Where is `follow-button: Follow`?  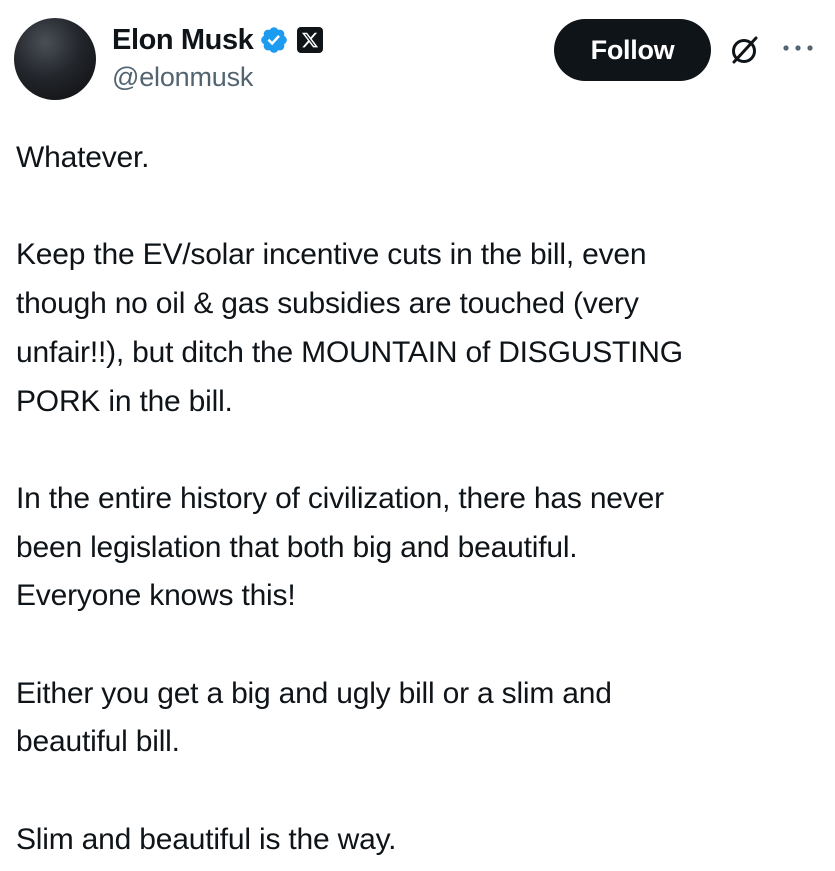
follow-button: Follow is located at coordinates (632, 50).